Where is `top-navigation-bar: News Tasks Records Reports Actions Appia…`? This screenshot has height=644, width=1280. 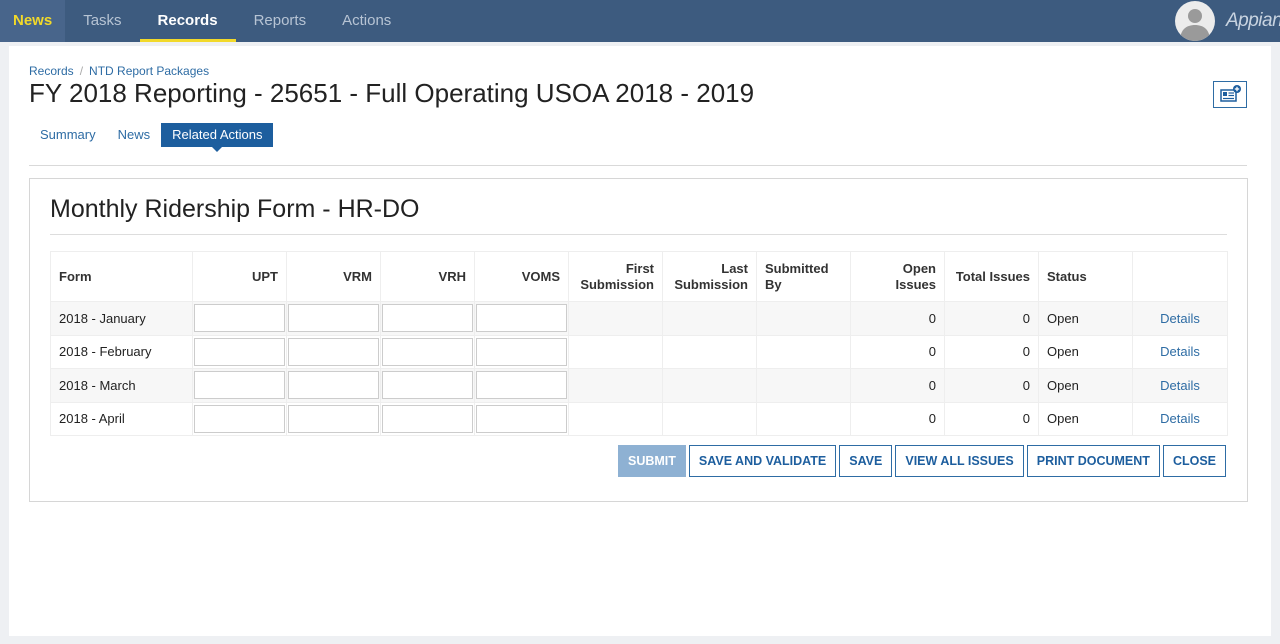 top-navigation-bar: News Tasks Records Reports Actions Appia… is located at coordinates (640, 21).